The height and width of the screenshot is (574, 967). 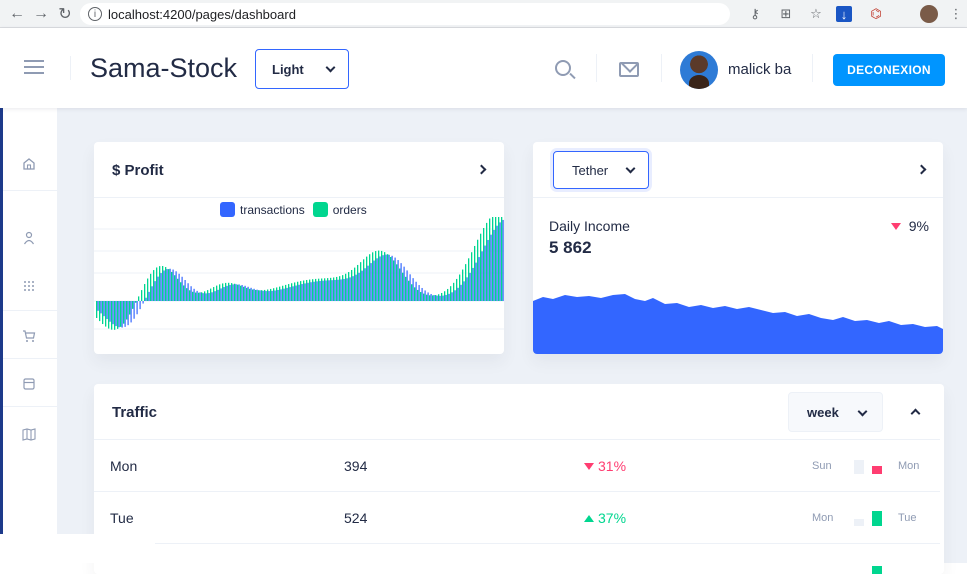 What do you see at coordinates (17, 14) in the screenshot?
I see `back-arrow-icon: ←` at bounding box center [17, 14].